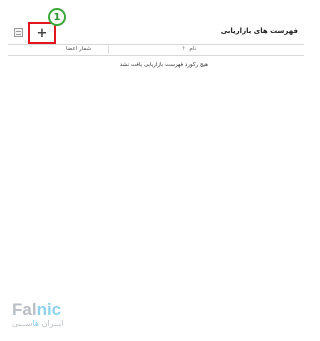  I want to click on step-number-badge: 1, so click(57, 17).